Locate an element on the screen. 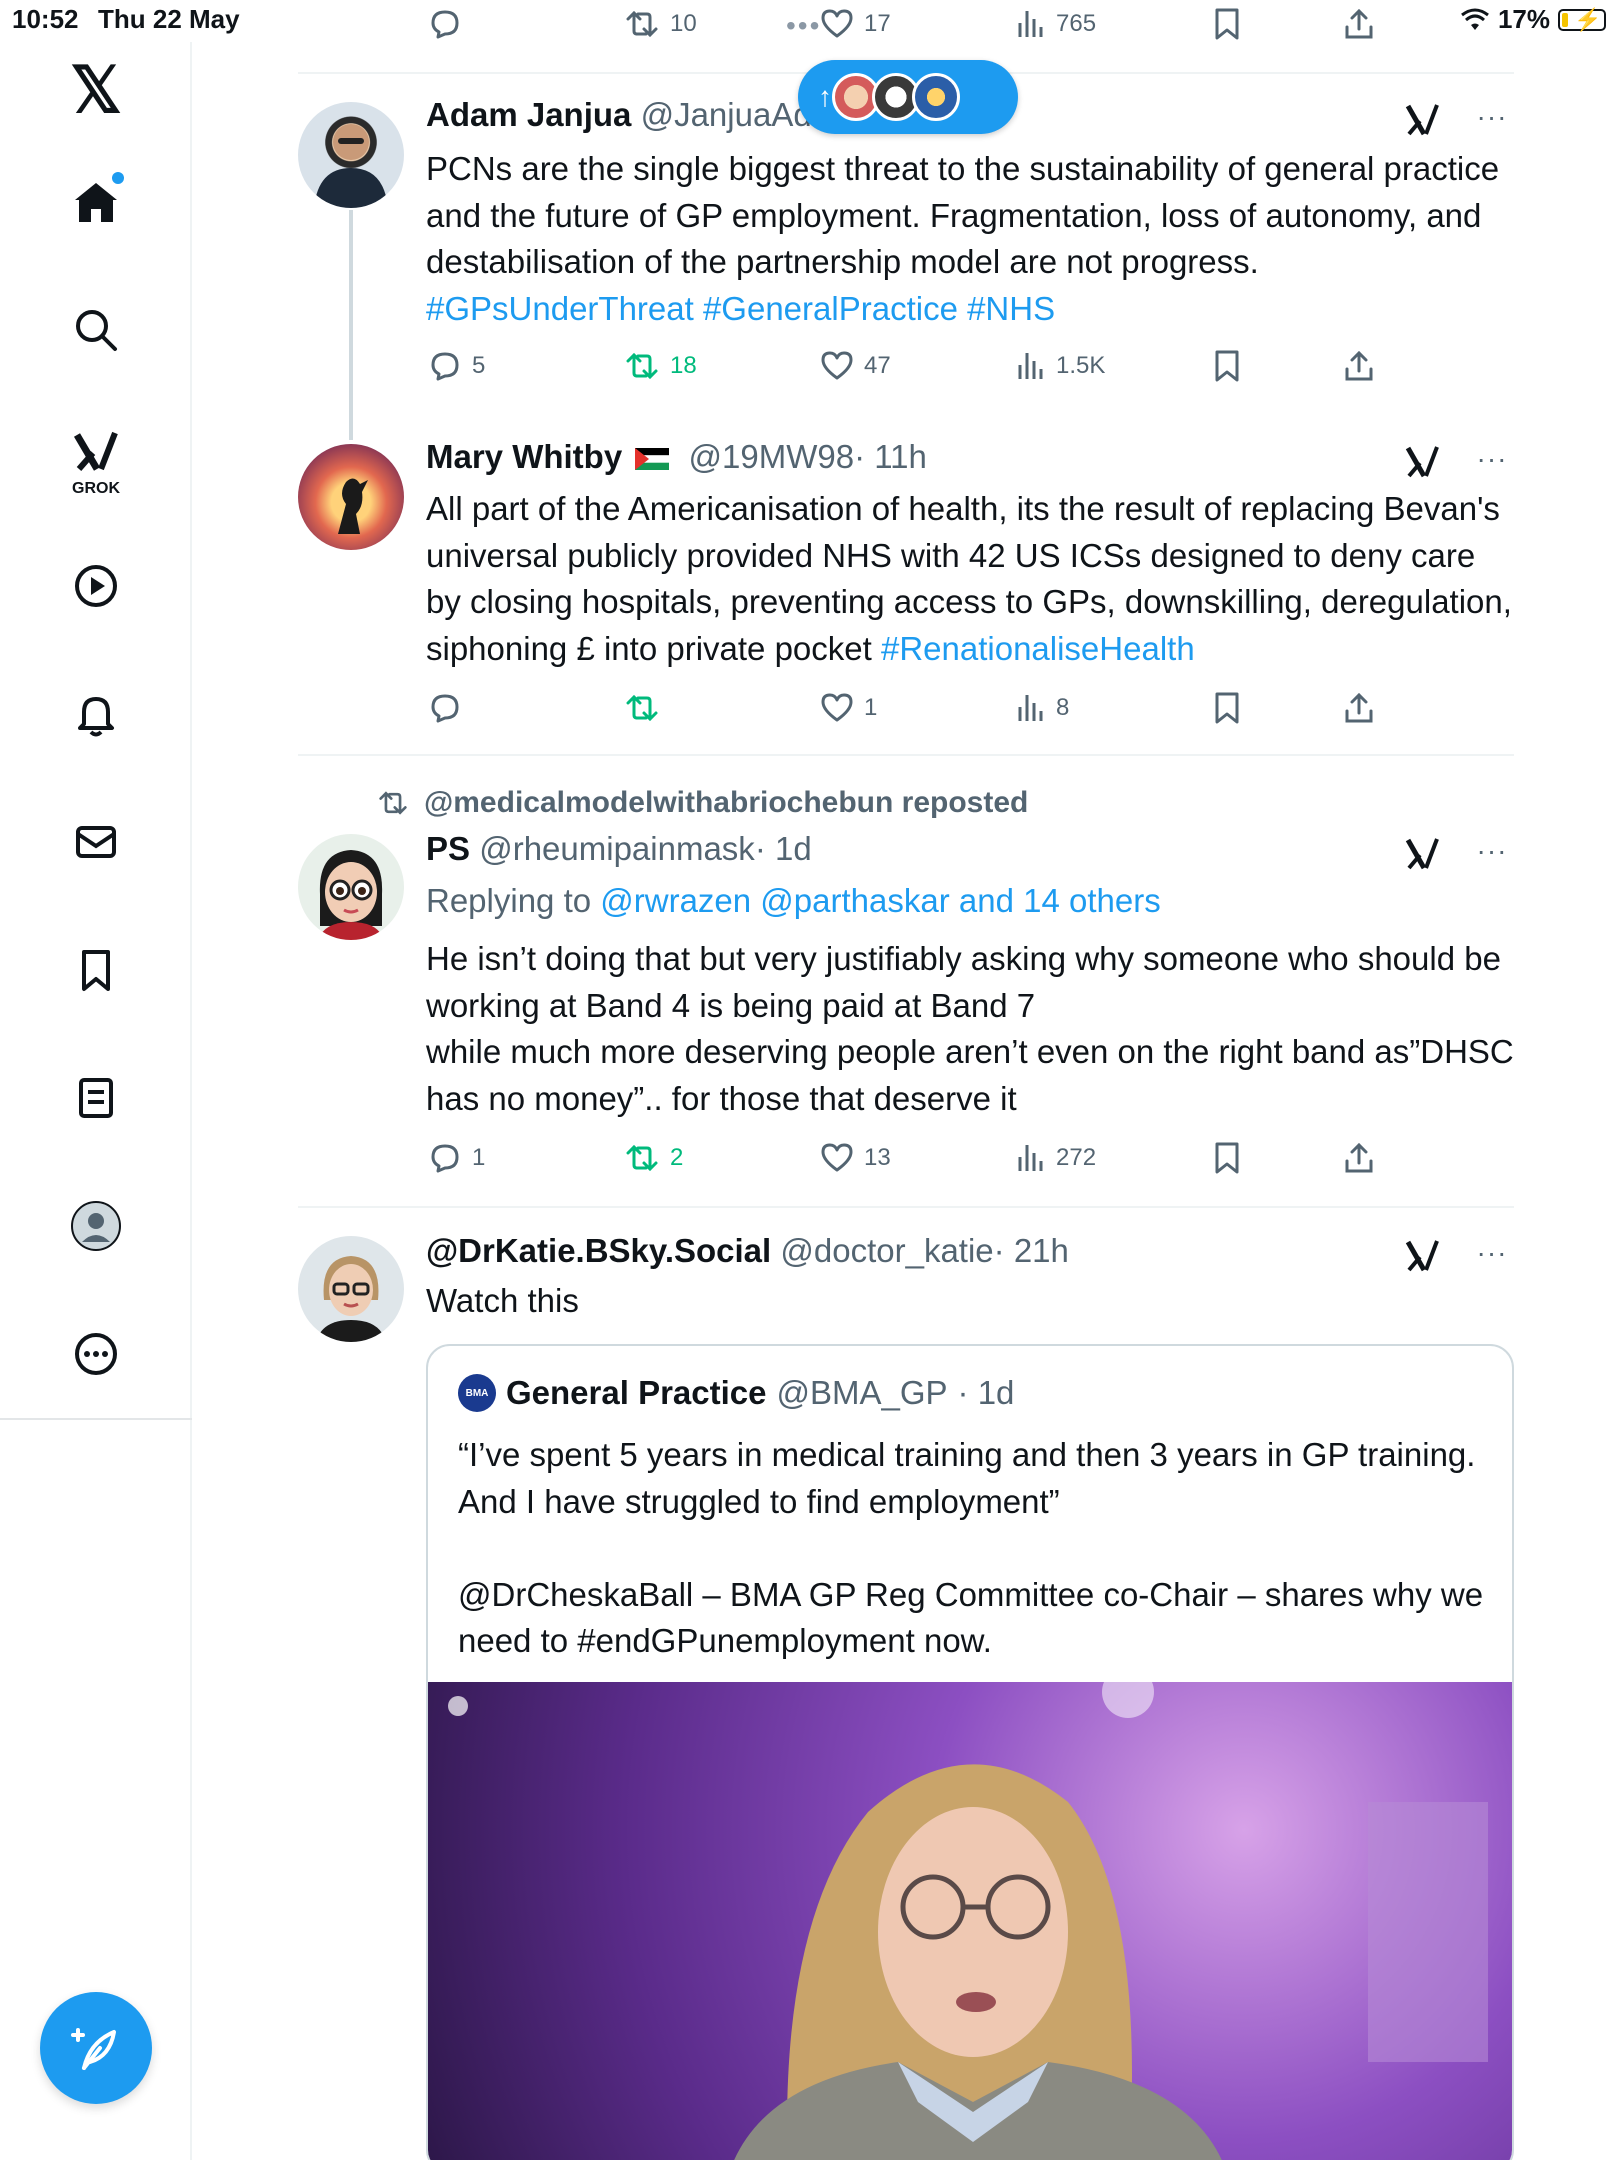 The height and width of the screenshot is (2160, 1620). quote-author-handle: @BMA_GP is located at coordinates (862, 1393).